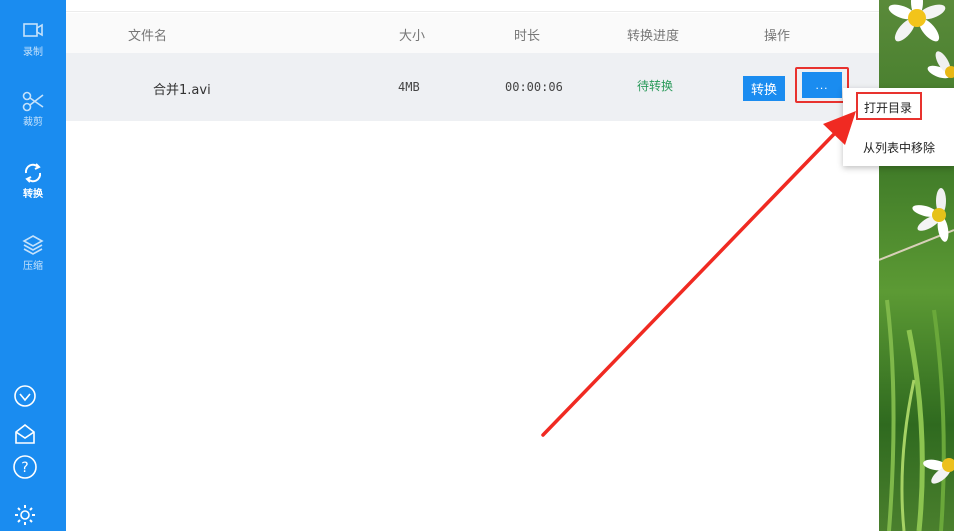 The height and width of the screenshot is (531, 954). I want to click on menu-item-label: 从列表中移除, so click(899, 148).